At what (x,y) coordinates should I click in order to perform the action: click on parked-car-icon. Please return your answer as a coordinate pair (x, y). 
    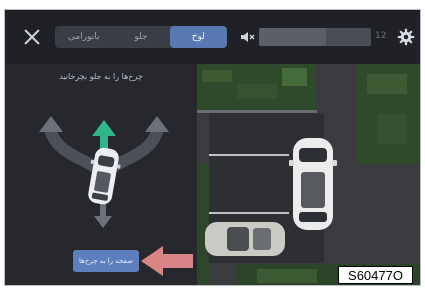
    Looking at the image, I should click on (245, 239).